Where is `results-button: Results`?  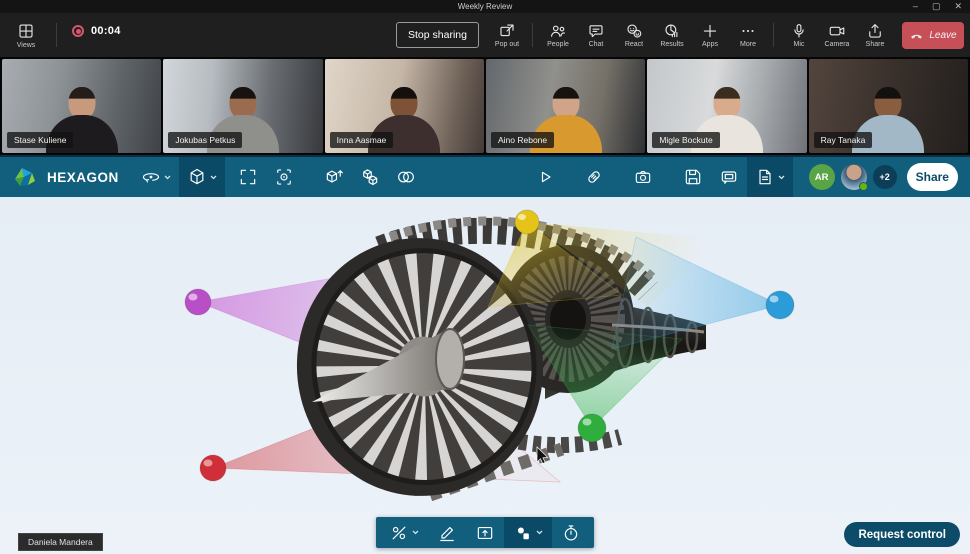 results-button: Results is located at coordinates (672, 35).